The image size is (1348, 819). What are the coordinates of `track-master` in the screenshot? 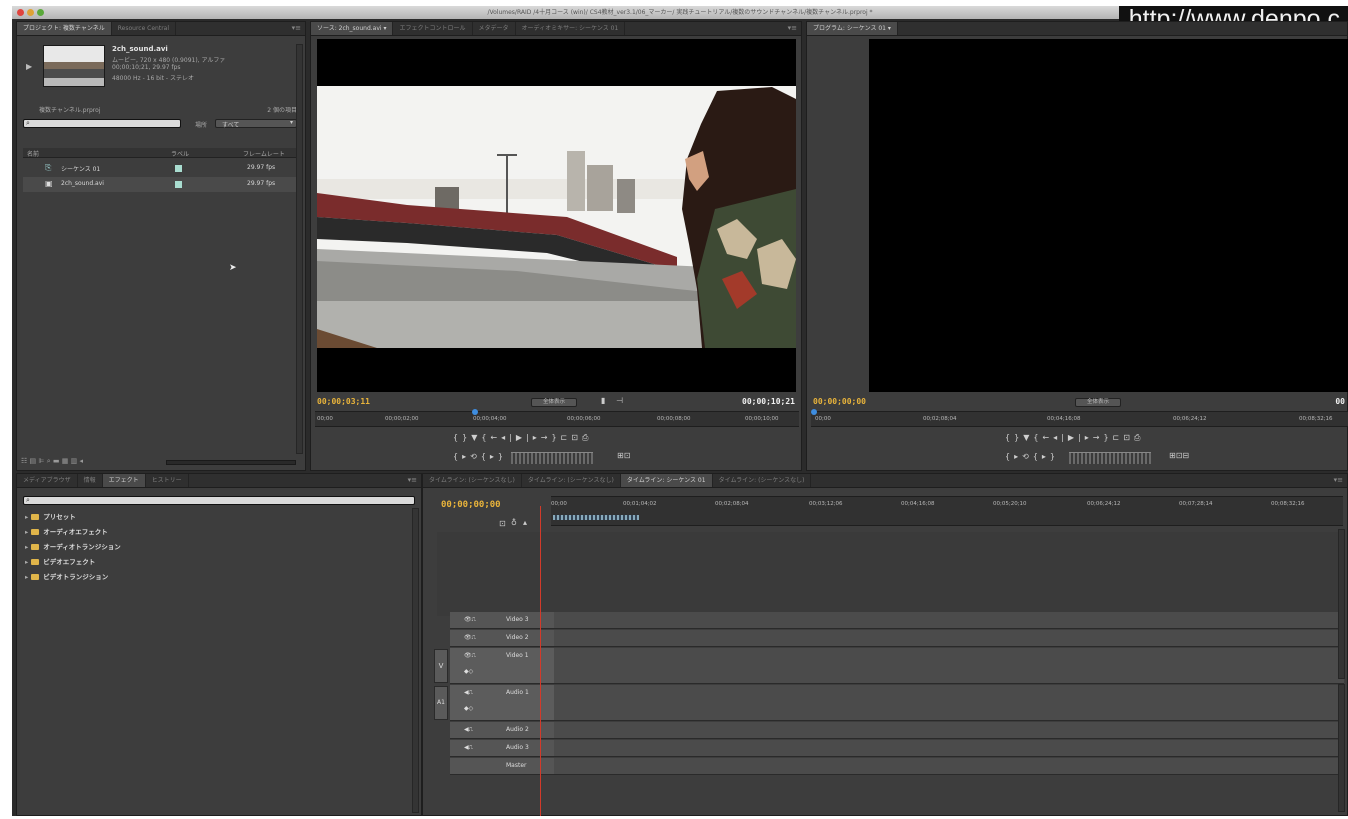 It's located at (949, 766).